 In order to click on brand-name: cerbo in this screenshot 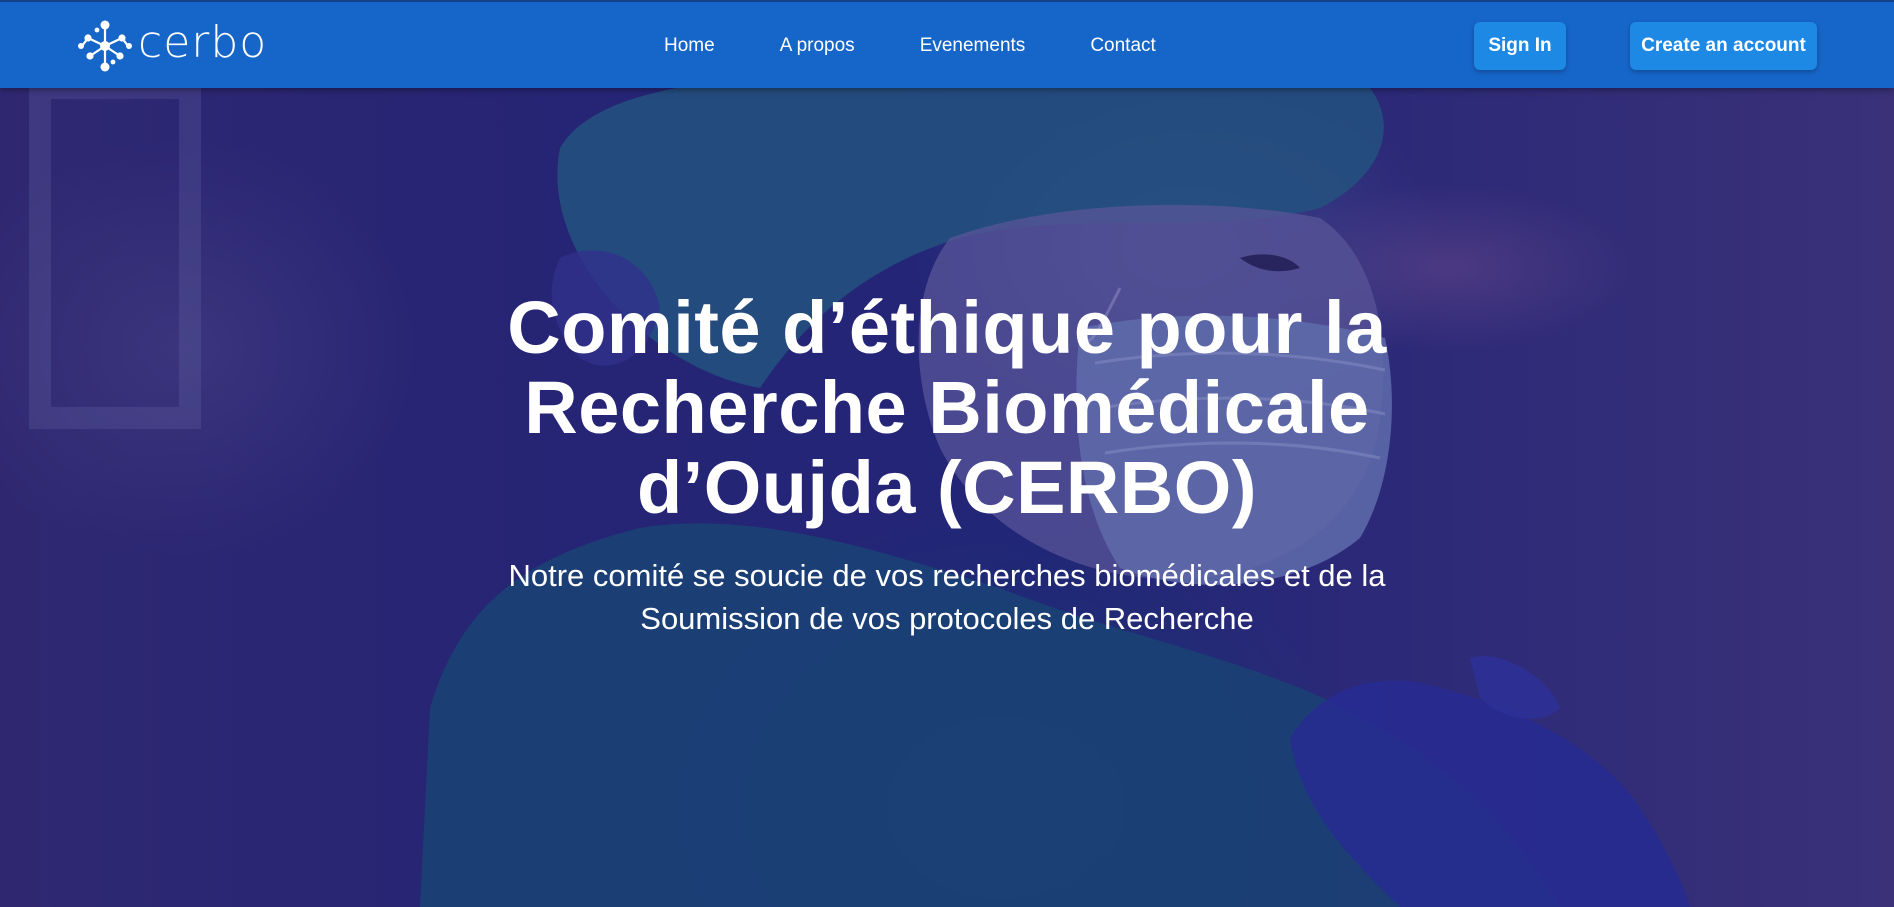, I will do `click(203, 42)`.